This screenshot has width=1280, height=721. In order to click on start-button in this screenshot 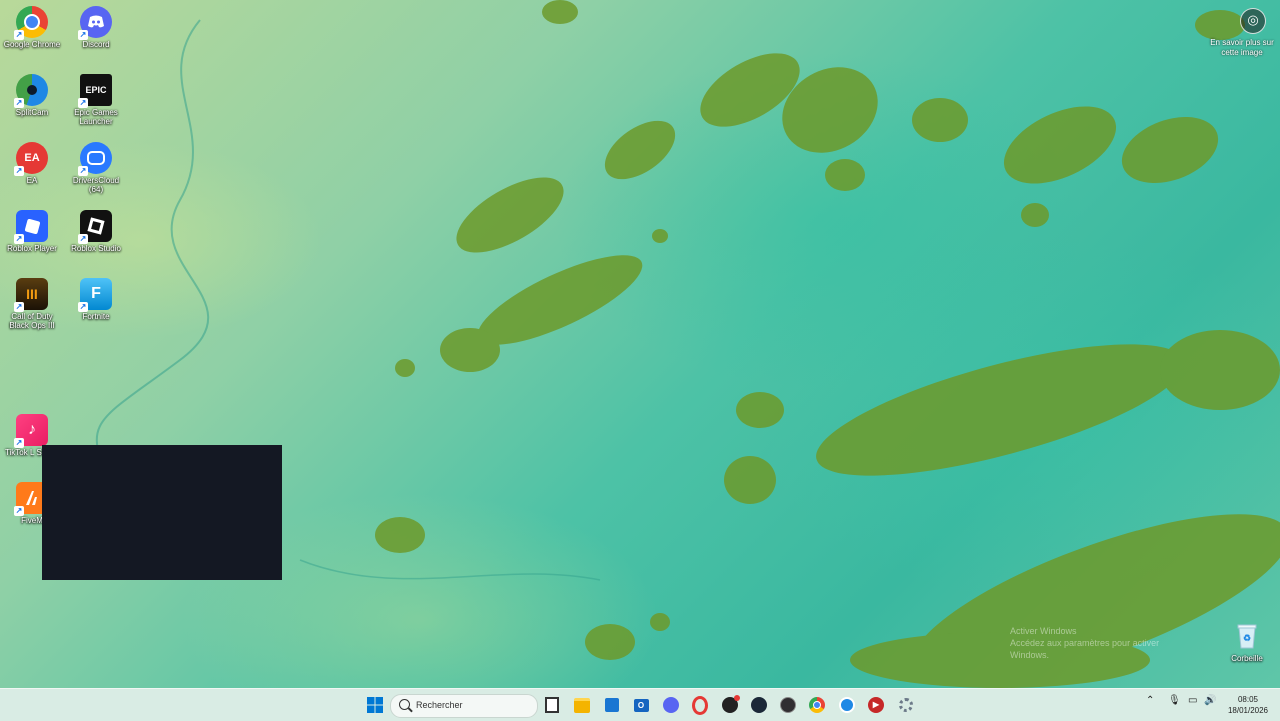, I will do `click(375, 705)`.